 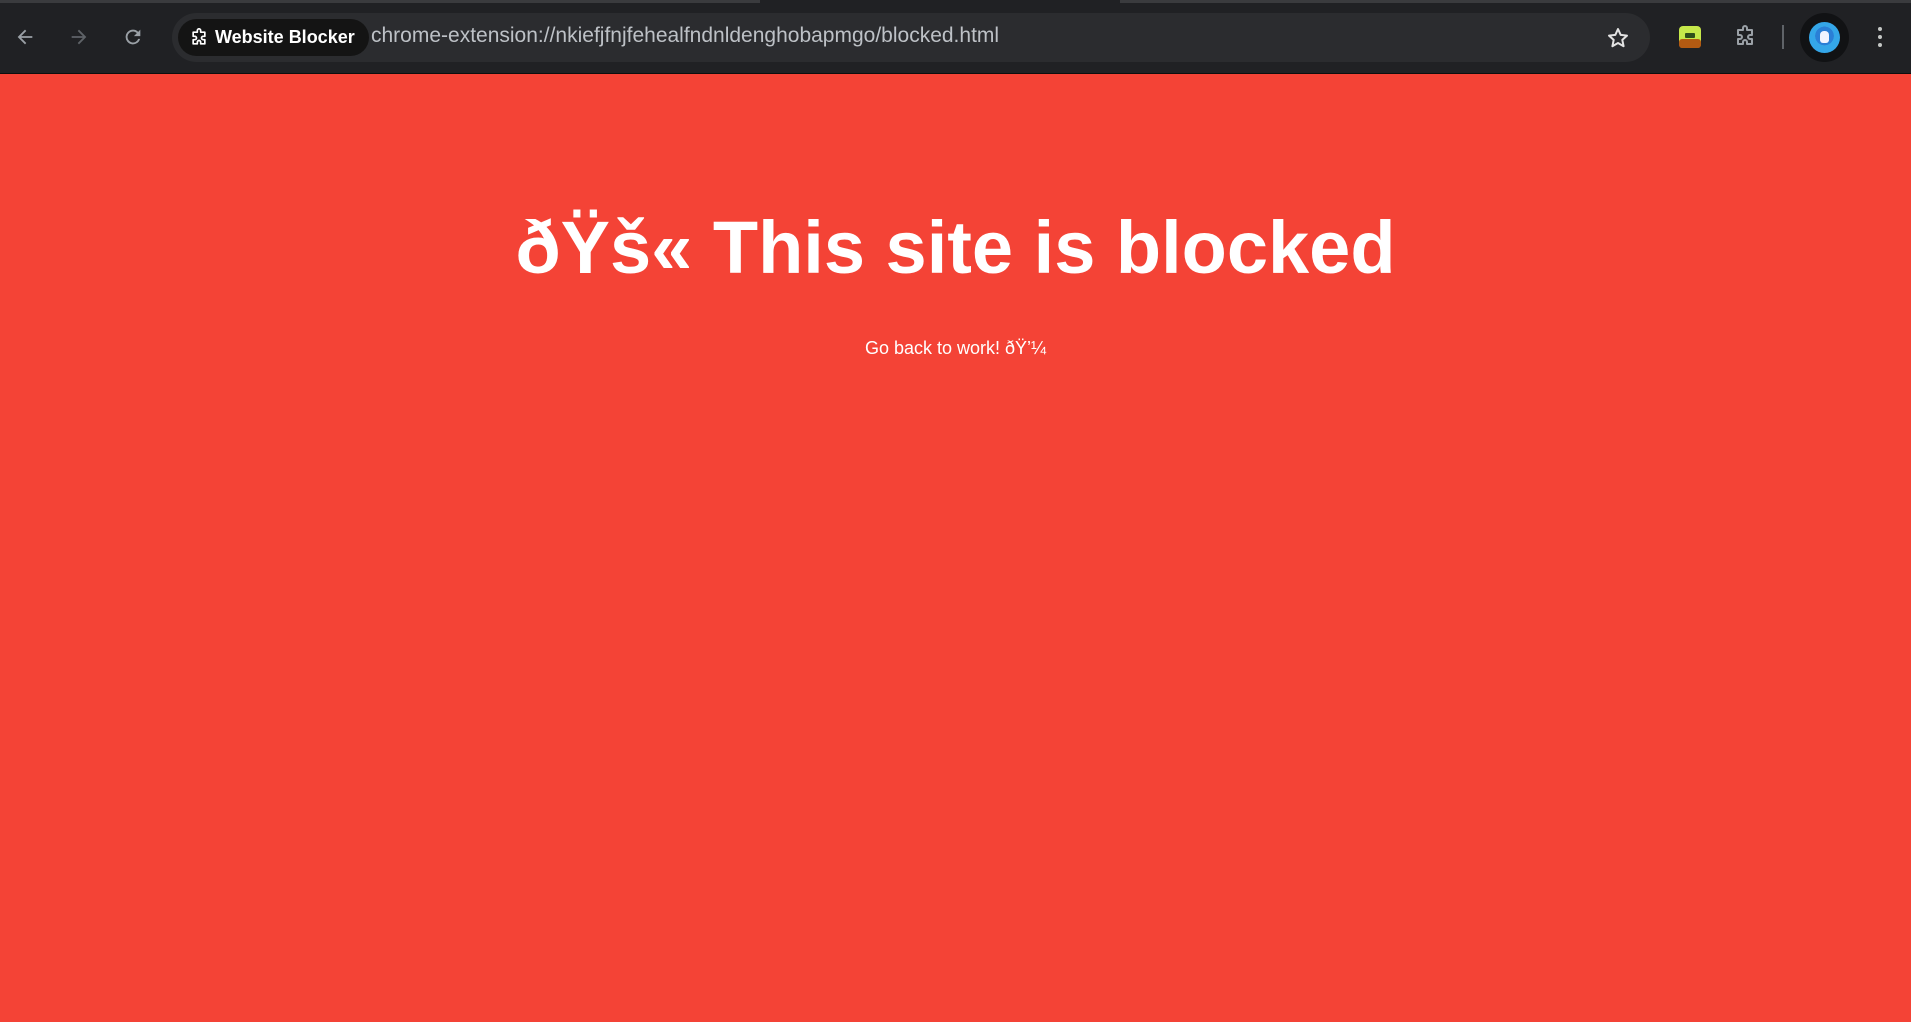 I want to click on three-dot-menu-icon, so click(x=1880, y=37).